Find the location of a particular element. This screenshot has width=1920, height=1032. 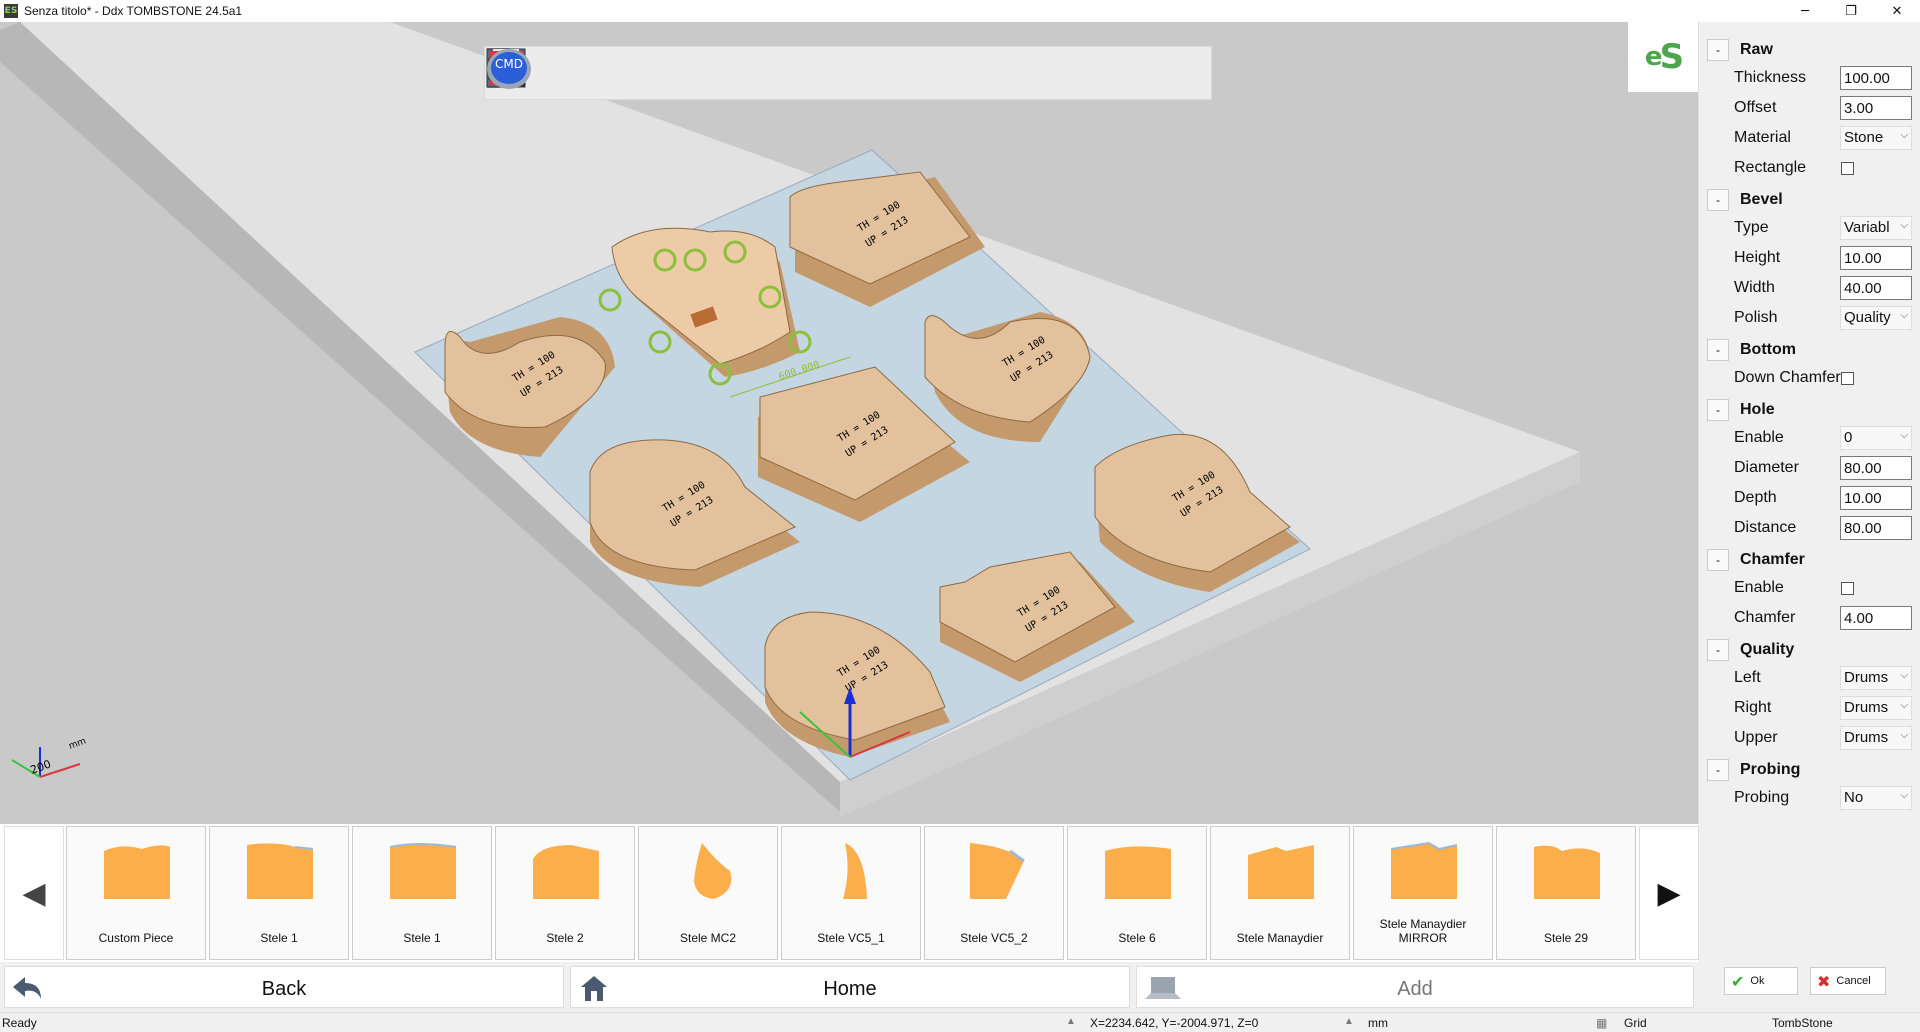

gallery-item: Stele Manaydier is located at coordinates (1280, 893).